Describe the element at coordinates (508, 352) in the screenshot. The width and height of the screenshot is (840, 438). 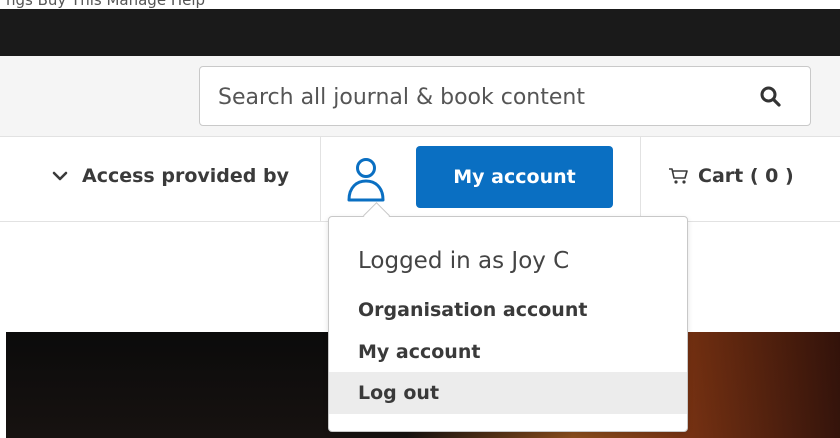
I see `menu-item-my-account: My account` at that location.